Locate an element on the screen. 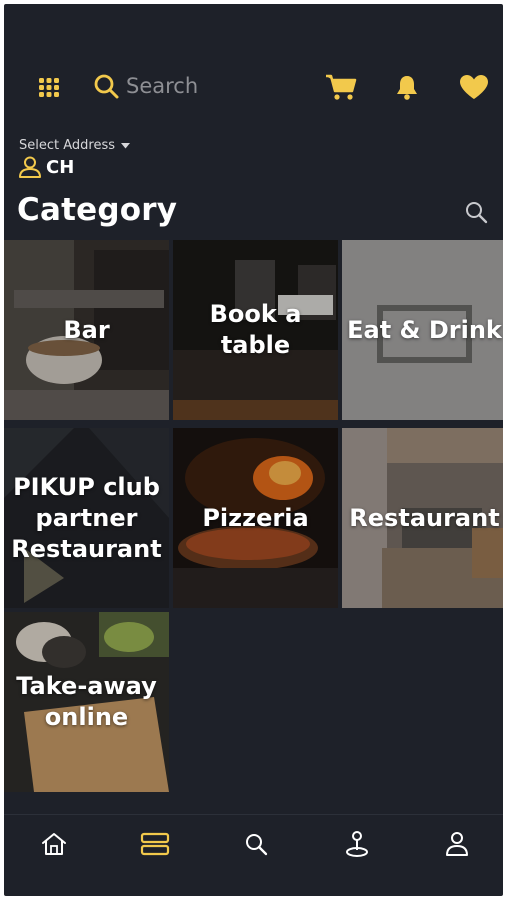 The image size is (507, 900). address-value: CH is located at coordinates (46, 167).